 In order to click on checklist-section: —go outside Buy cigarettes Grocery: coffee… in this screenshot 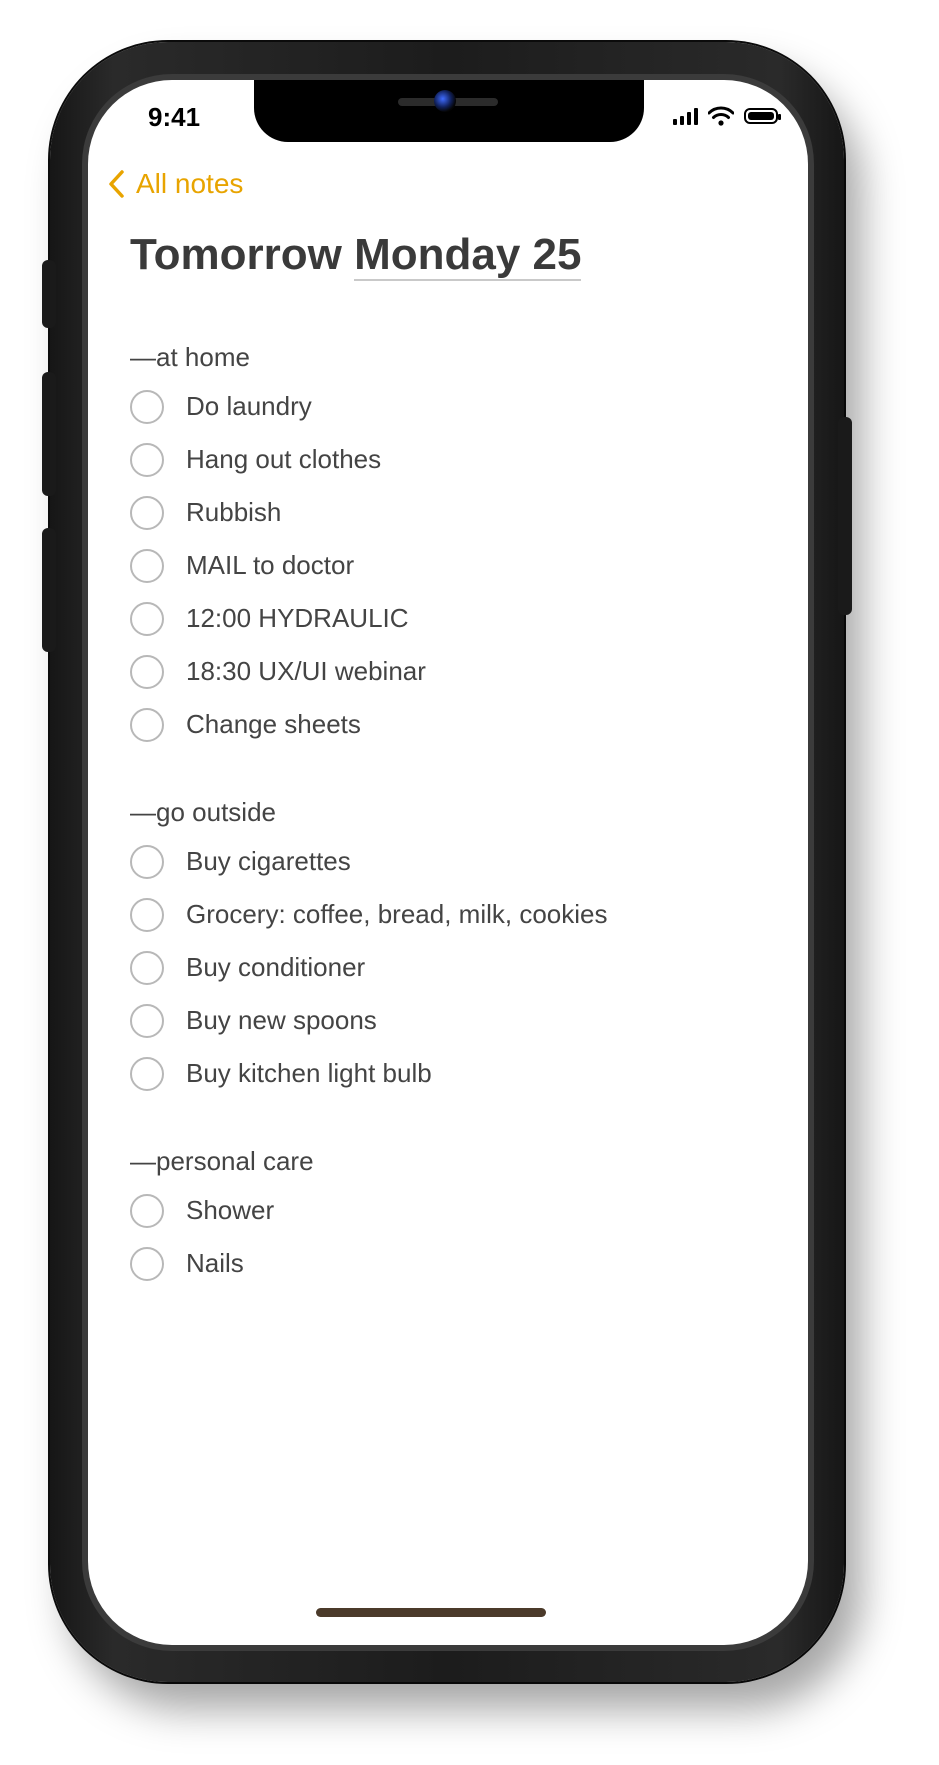, I will do `click(455, 947)`.